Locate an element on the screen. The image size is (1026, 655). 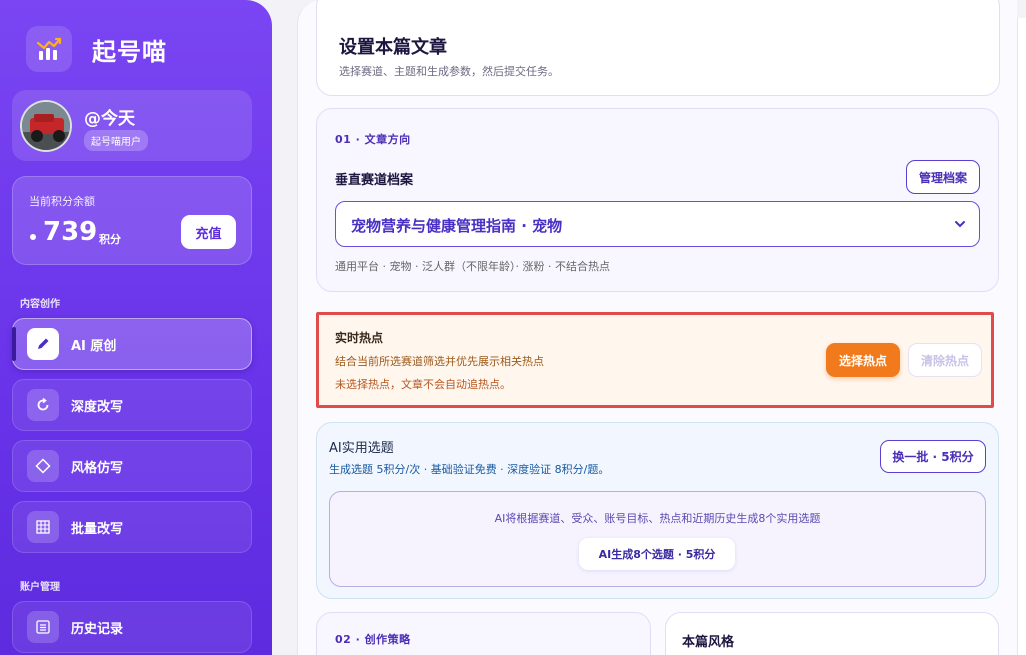
chevron-down-icon is located at coordinates (960, 225).